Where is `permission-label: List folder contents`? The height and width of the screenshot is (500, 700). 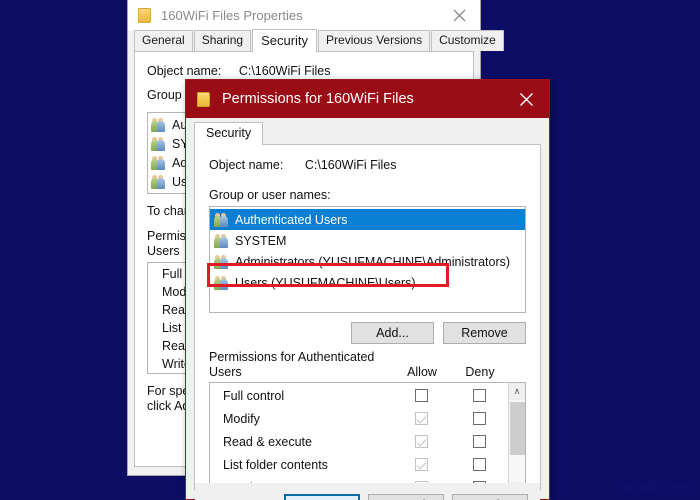
permission-label: List folder contents is located at coordinates (275, 464).